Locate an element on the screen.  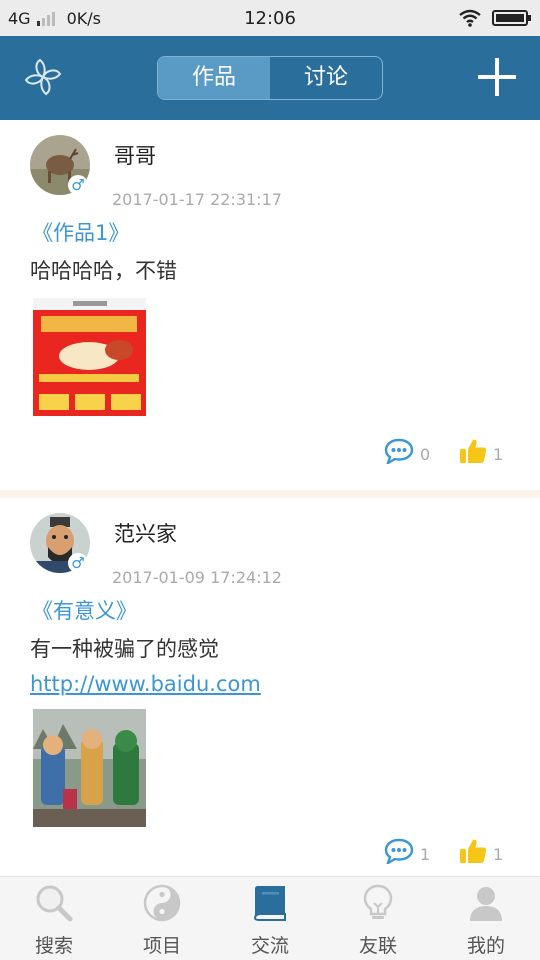
yin-yang-icon is located at coordinates (162, 903).